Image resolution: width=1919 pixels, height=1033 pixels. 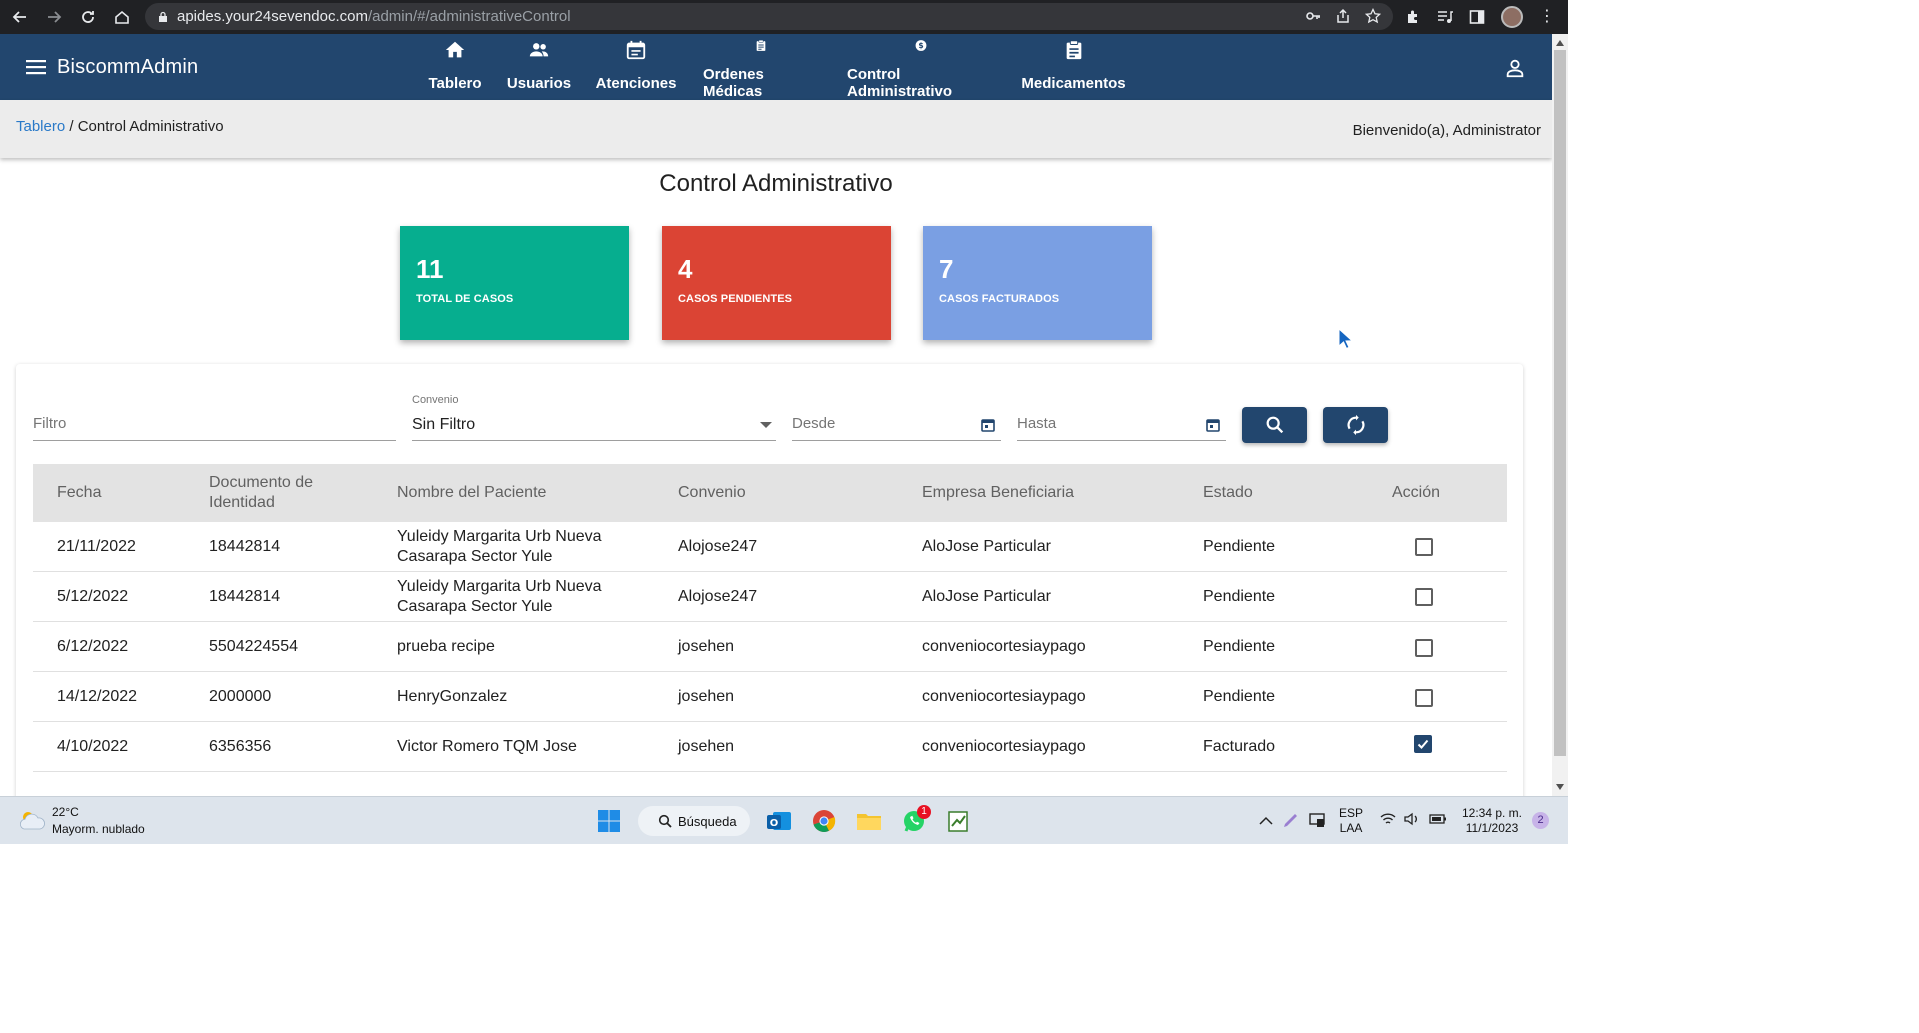 What do you see at coordinates (999, 299) in the screenshot?
I see `stat-label: CASOS FACTURADOS` at bounding box center [999, 299].